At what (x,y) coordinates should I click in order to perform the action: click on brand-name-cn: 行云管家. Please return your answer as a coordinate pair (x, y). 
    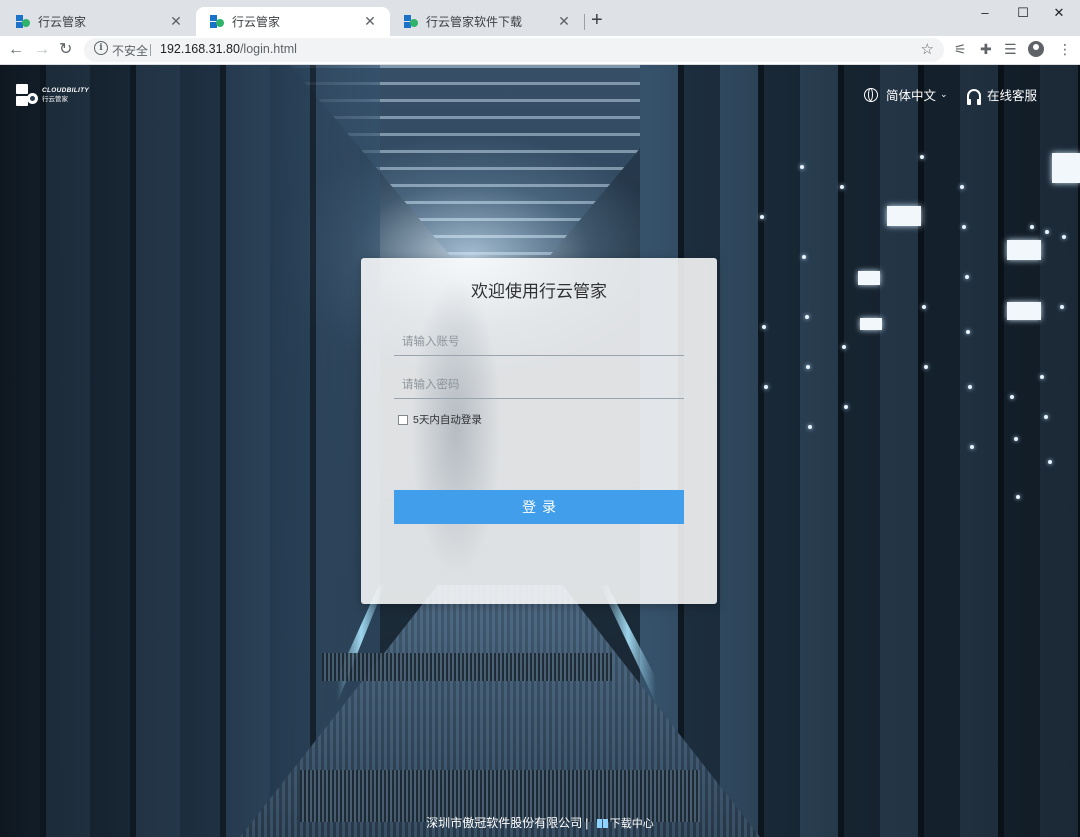
    Looking at the image, I should click on (55, 99).